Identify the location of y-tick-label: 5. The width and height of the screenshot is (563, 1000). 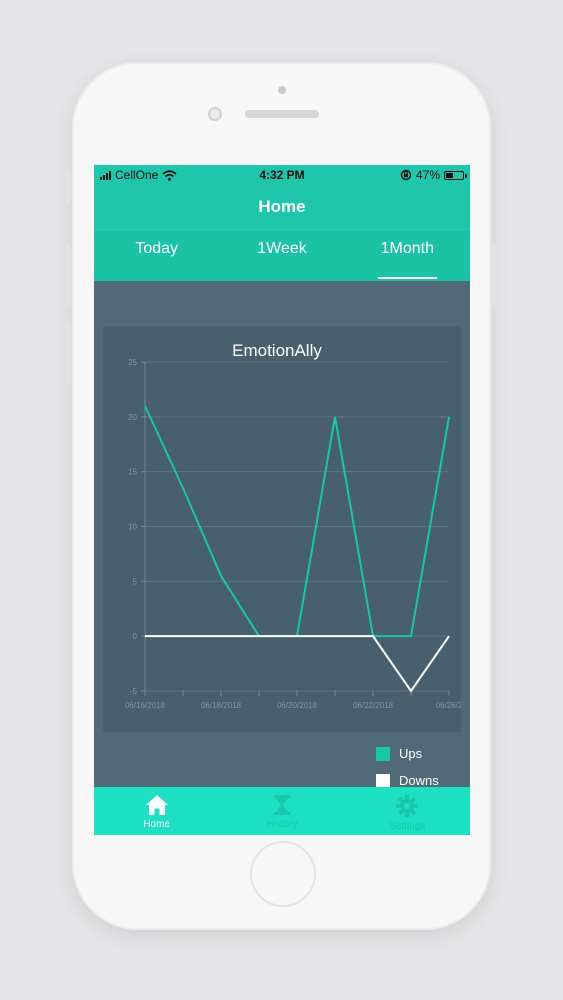
(135, 581).